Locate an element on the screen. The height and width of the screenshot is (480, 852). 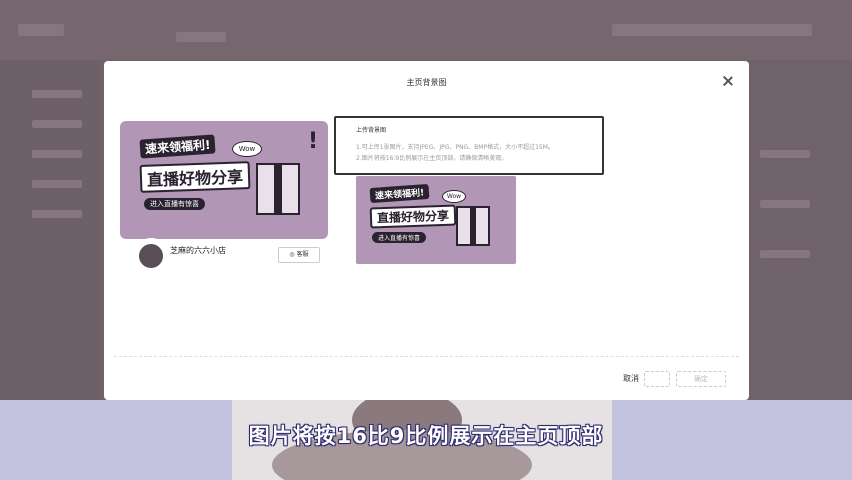
banner-title: 直播好物分享 is located at coordinates (195, 177).